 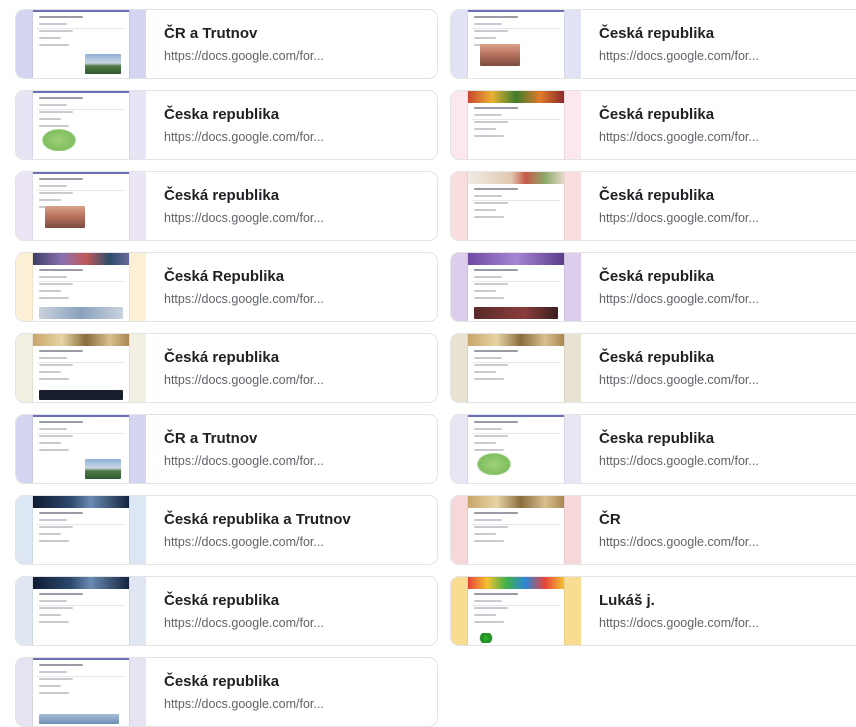 What do you see at coordinates (224, 276) in the screenshot?
I see `form-title: Česká Republika` at bounding box center [224, 276].